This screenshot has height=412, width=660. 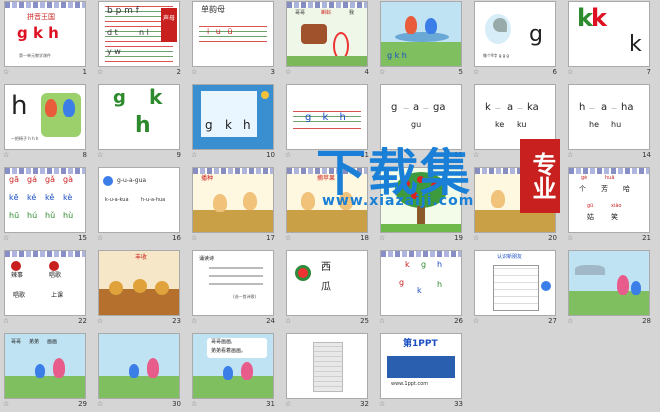 What do you see at coordinates (38, 33) in the screenshot?
I see `slide-letters: g k h` at bounding box center [38, 33].